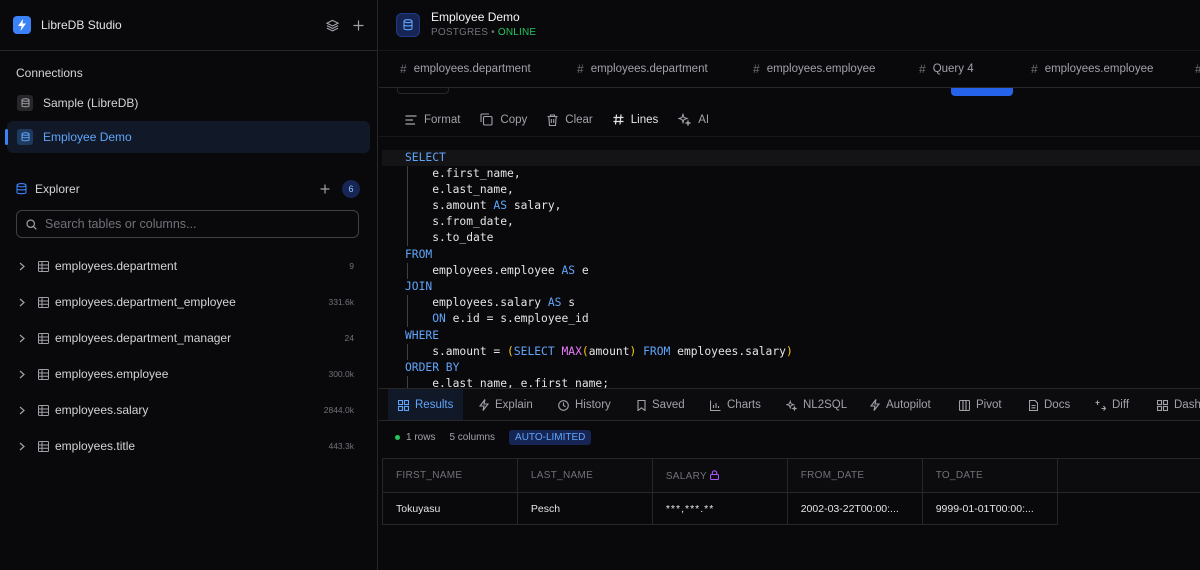  I want to click on code-line: employees.employee AS e, so click(497, 270).